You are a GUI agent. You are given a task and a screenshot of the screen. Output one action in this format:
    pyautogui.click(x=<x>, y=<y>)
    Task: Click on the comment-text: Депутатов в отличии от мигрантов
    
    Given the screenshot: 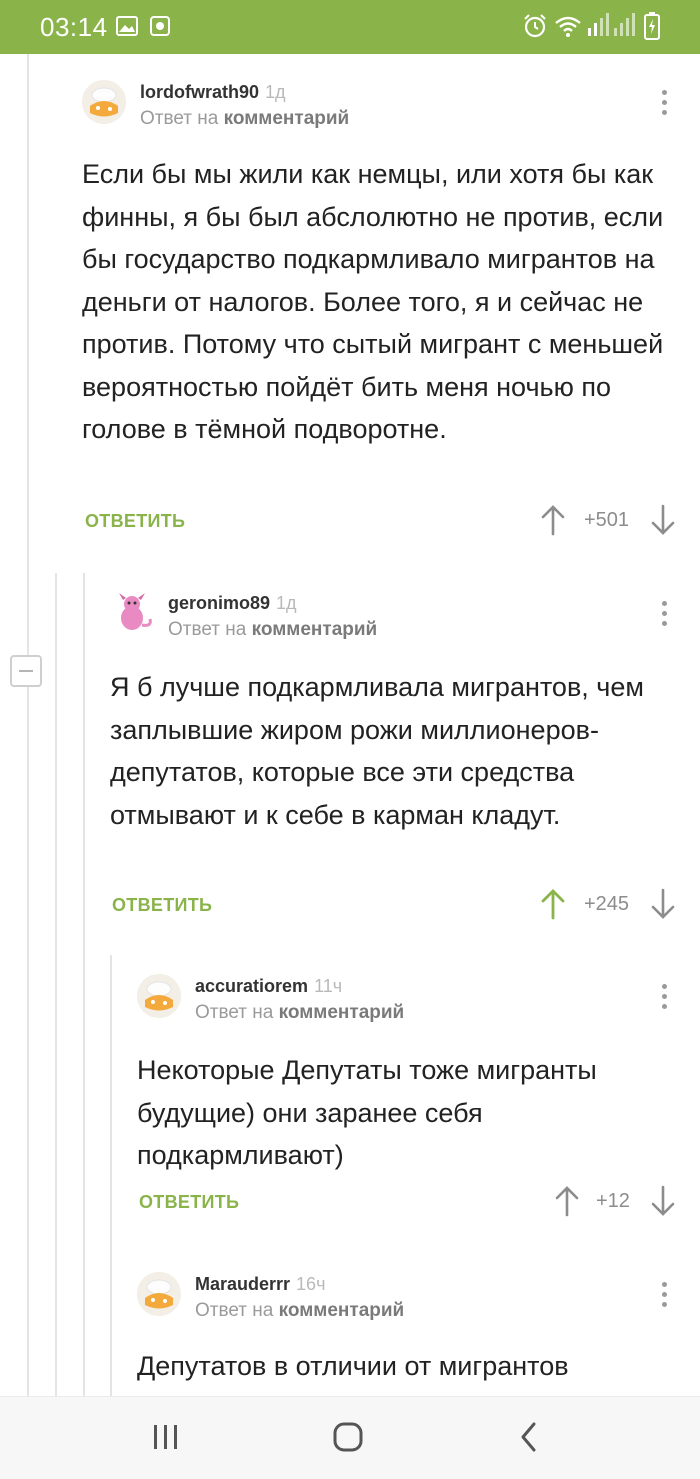 What is the action you would take?
    pyautogui.click(x=353, y=1366)
    